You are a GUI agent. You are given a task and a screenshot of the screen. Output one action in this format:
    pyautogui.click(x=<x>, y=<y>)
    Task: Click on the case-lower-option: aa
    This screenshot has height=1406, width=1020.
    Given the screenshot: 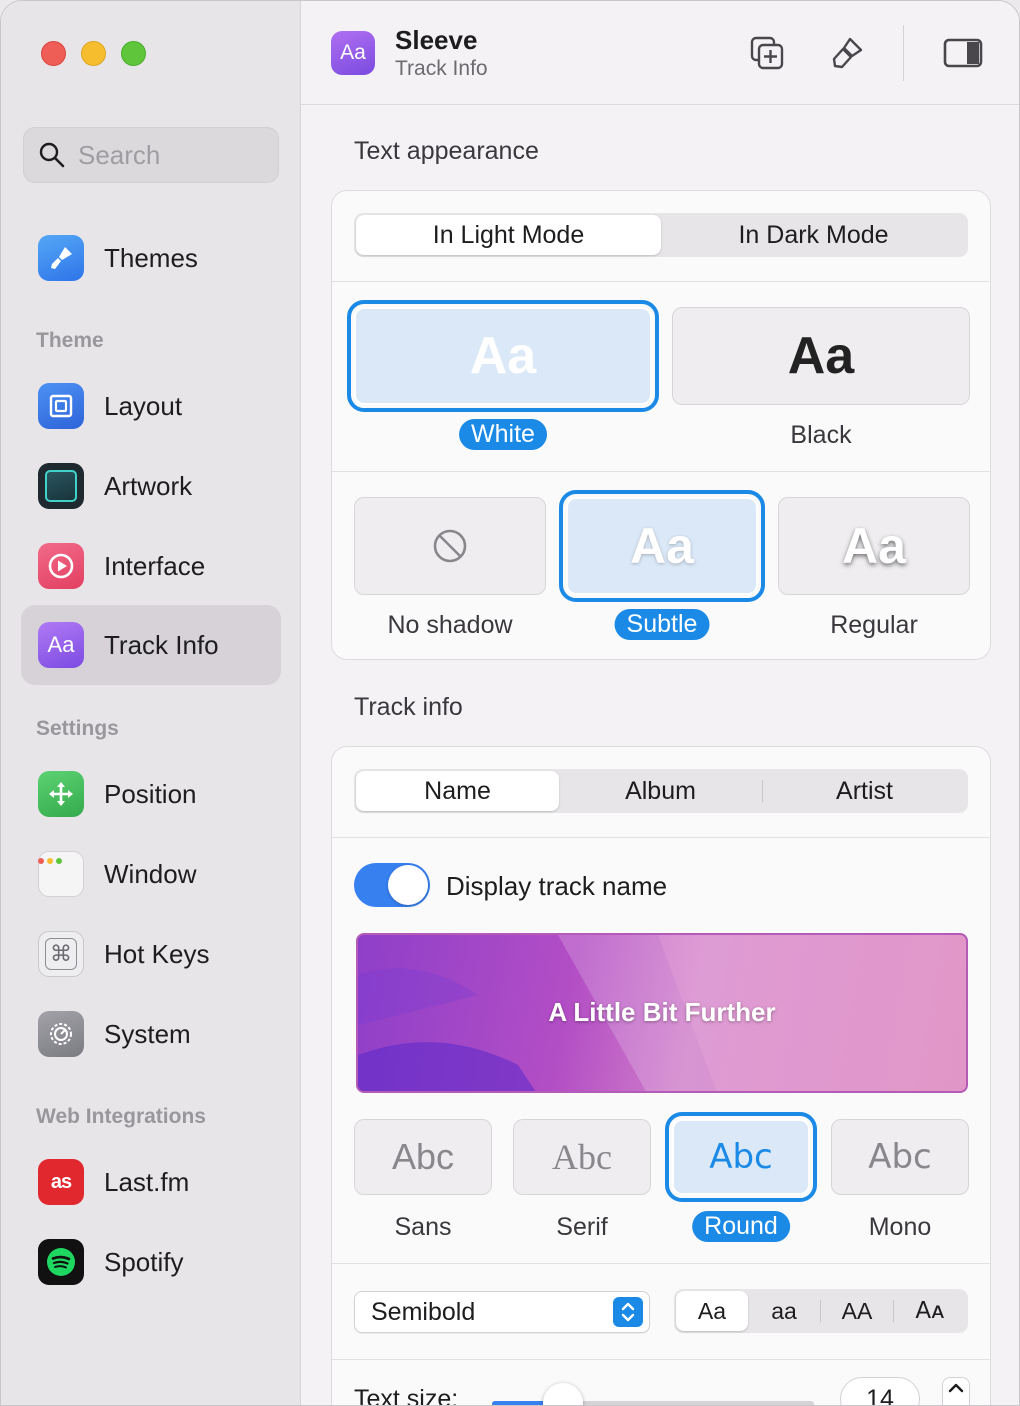 What is the action you would take?
    pyautogui.click(x=784, y=1311)
    